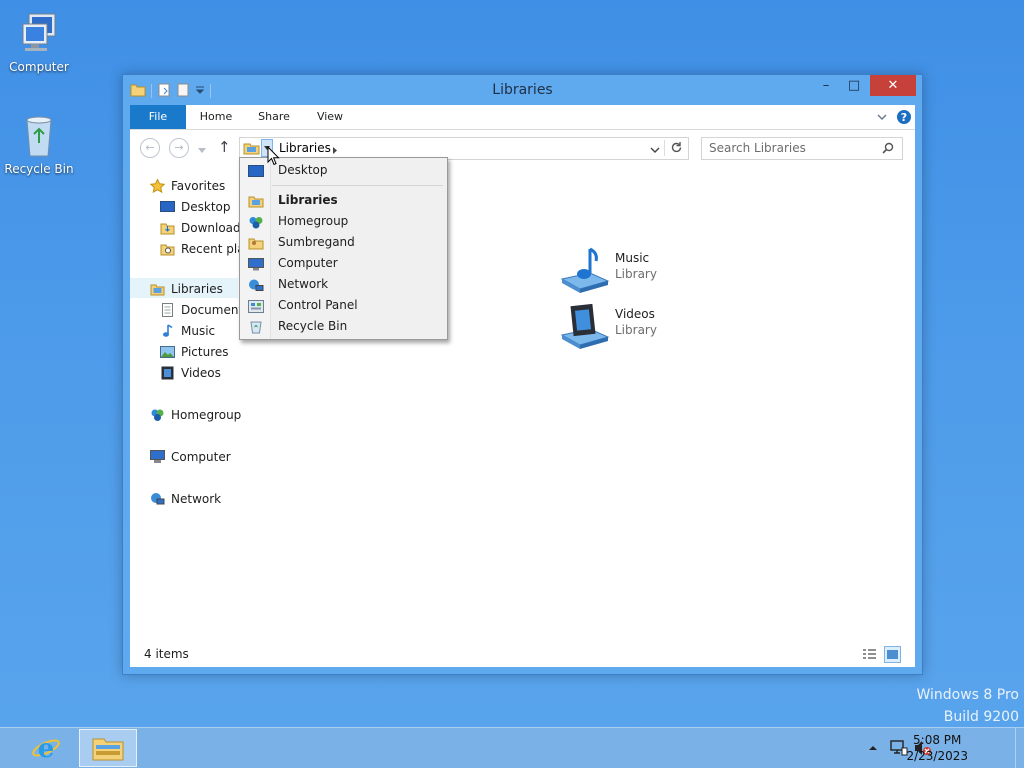 The image size is (1024, 768). I want to click on clock-date: 2/23/2023, so click(937, 756).